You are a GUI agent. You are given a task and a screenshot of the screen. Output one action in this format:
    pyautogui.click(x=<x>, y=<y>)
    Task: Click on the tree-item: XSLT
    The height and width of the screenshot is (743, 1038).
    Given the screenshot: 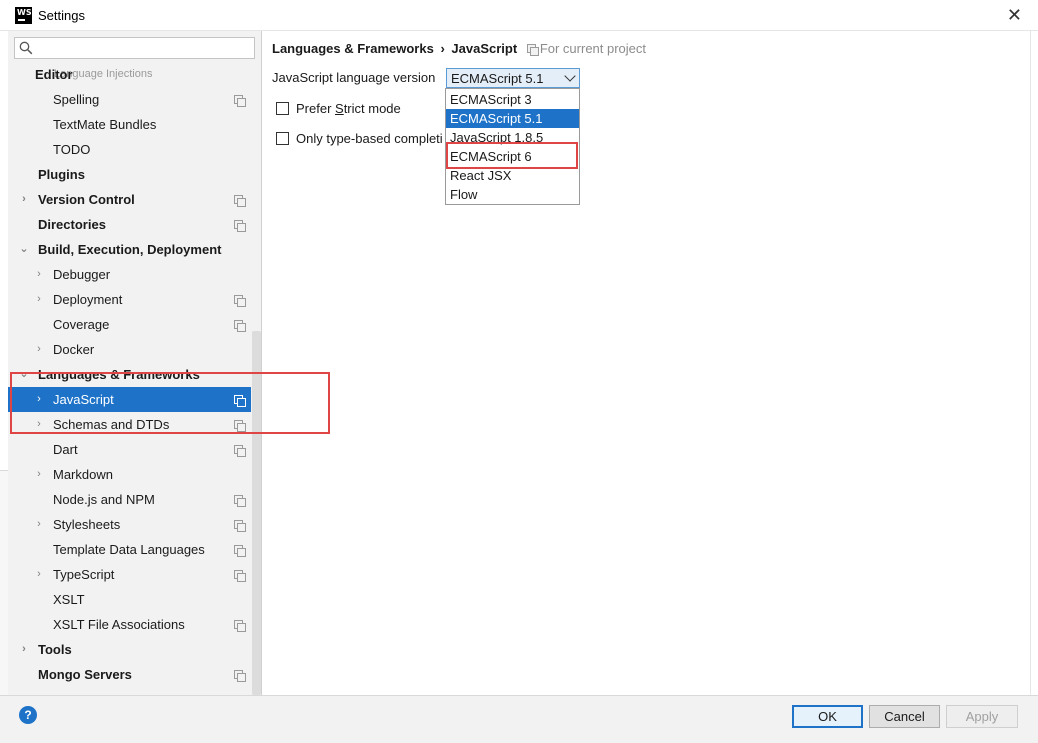 What is the action you would take?
    pyautogui.click(x=134, y=599)
    